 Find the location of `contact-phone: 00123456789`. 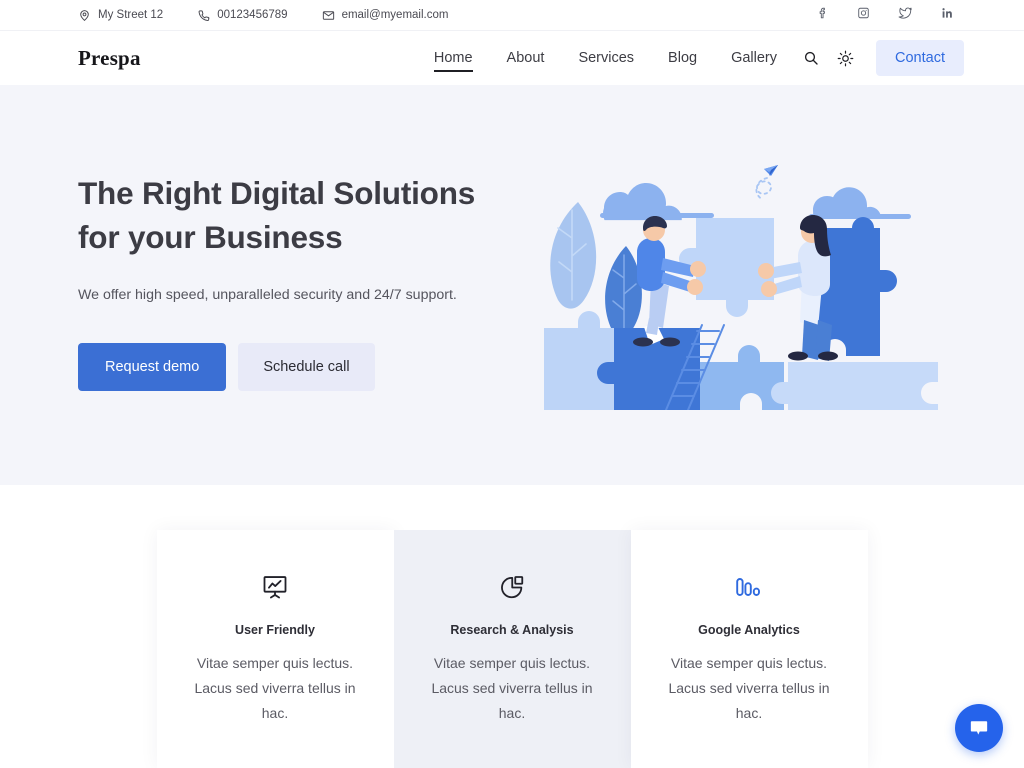

contact-phone: 00123456789 is located at coordinates (242, 15).